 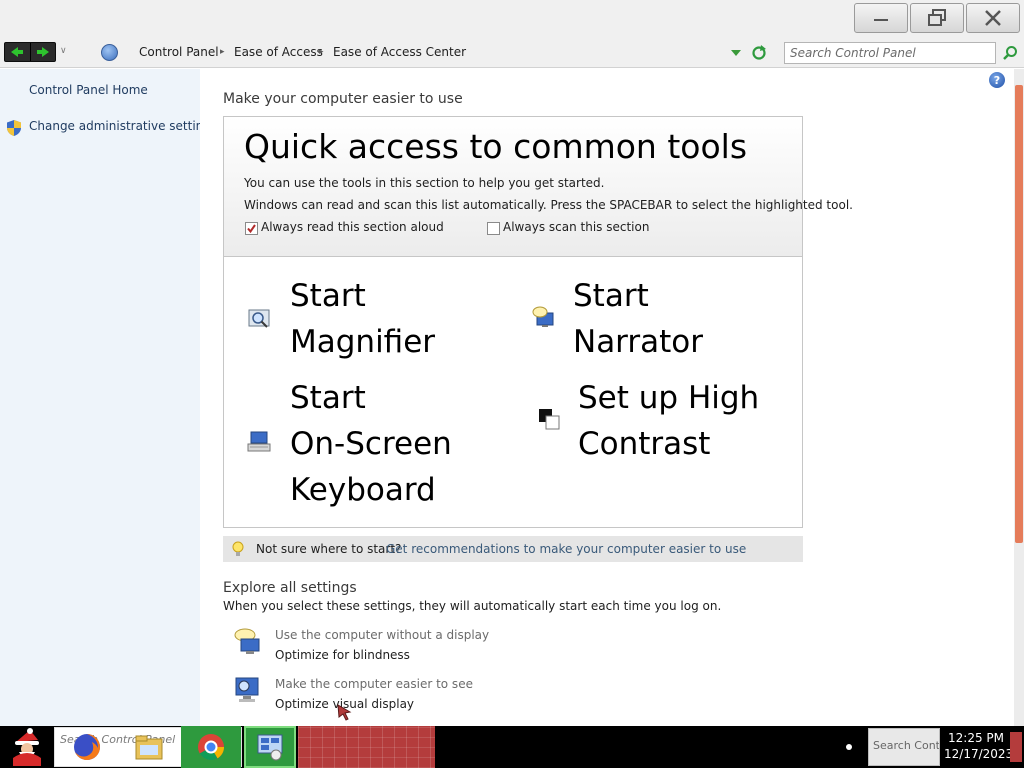 I want to click on taskbar-window-preview, so click(x=366, y=747).